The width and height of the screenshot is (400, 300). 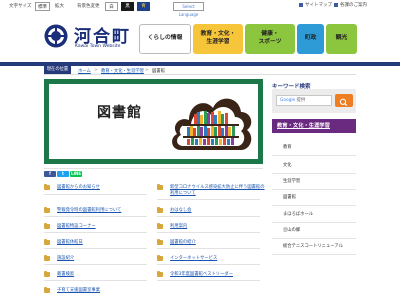 I want to click on nav-label: 町政, so click(x=310, y=38).